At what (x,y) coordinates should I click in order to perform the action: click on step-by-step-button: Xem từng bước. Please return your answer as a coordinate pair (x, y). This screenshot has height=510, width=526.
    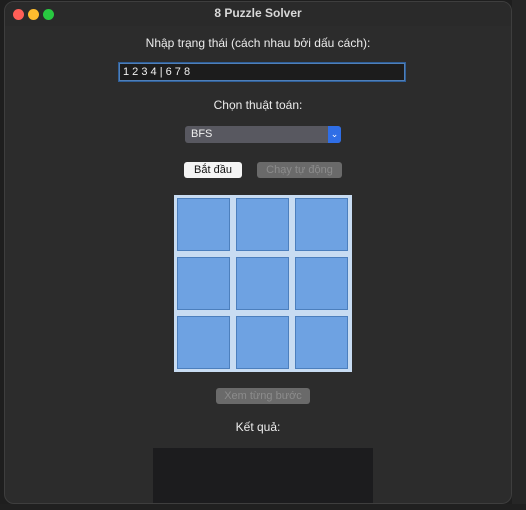
    Looking at the image, I should click on (263, 396).